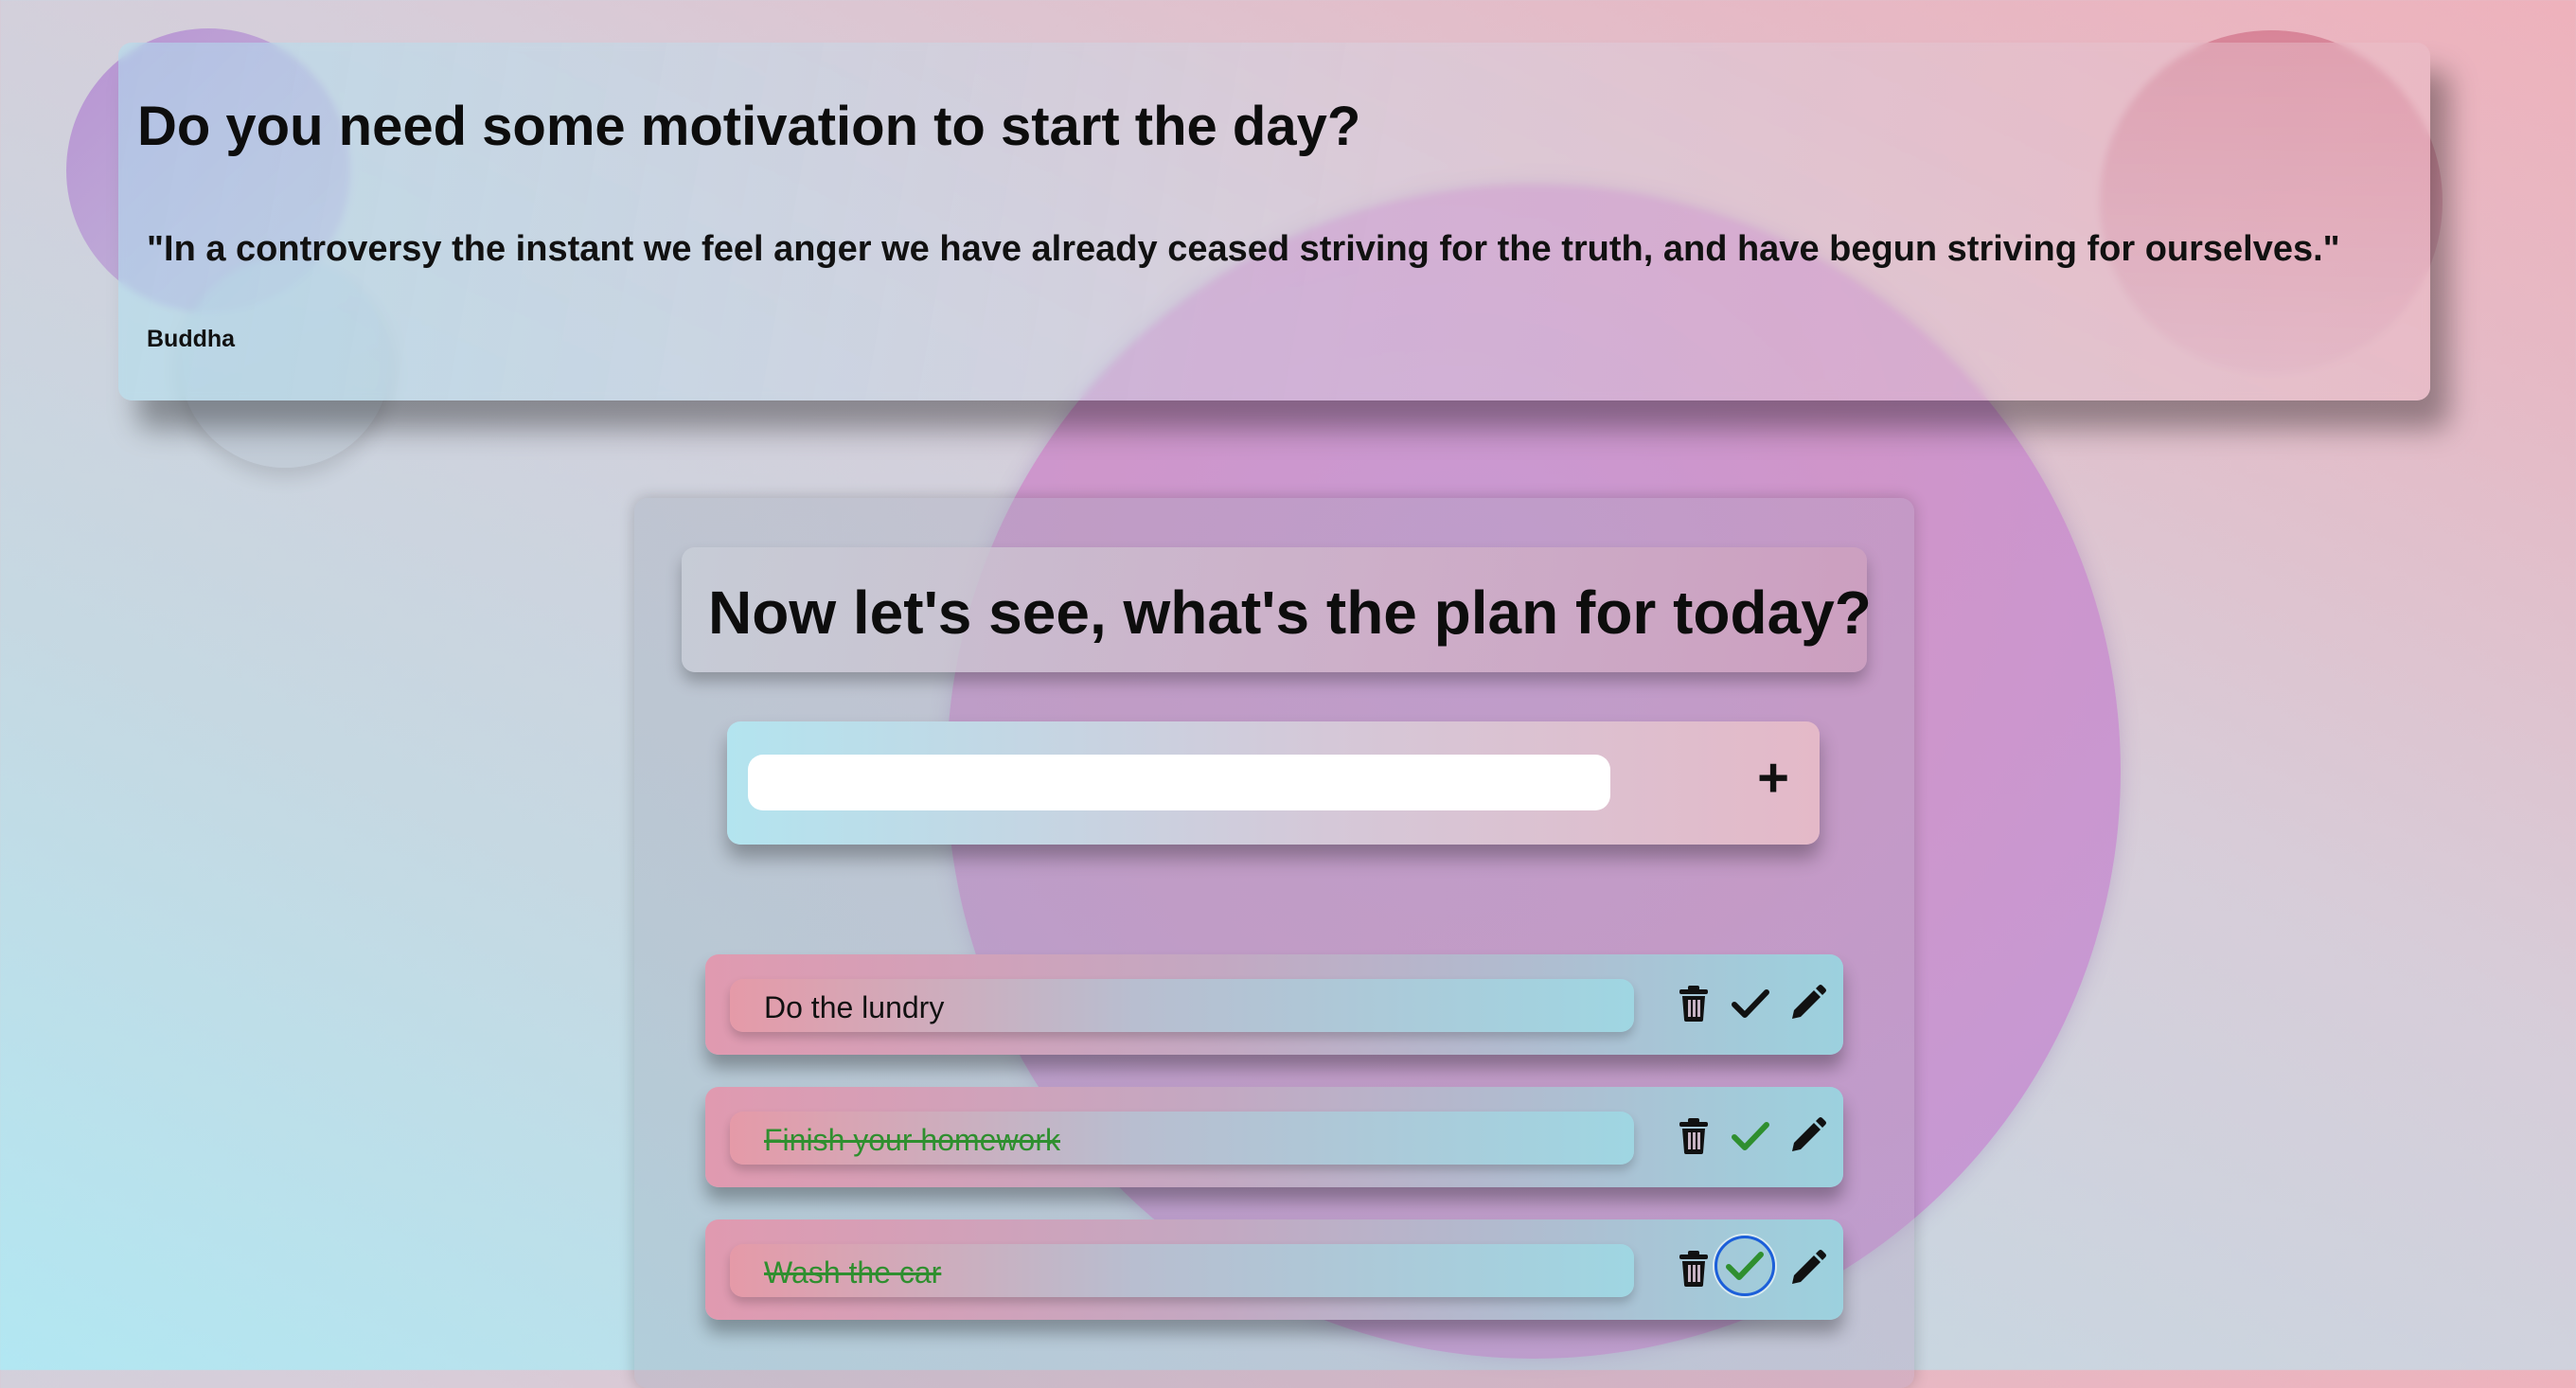 Image resolution: width=2576 pixels, height=1388 pixels. I want to click on task-item: Wash the car, so click(1274, 1269).